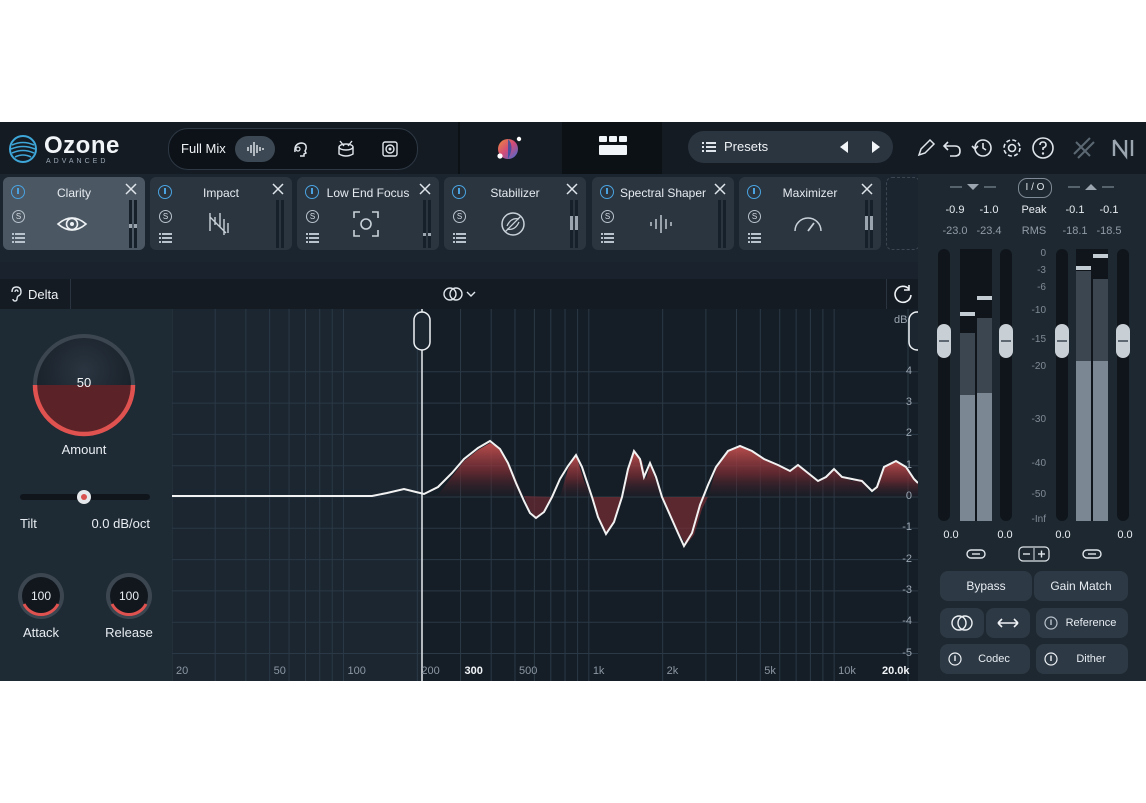  What do you see at coordinates (1123, 385) in the screenshot?
I see `output-gain-fader-right` at bounding box center [1123, 385].